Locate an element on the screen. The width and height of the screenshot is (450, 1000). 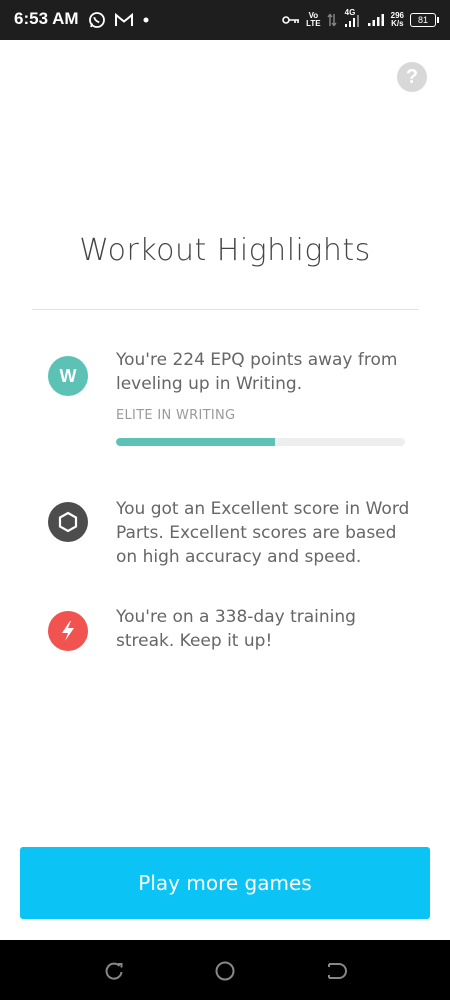
help-icon: ? is located at coordinates (412, 77).